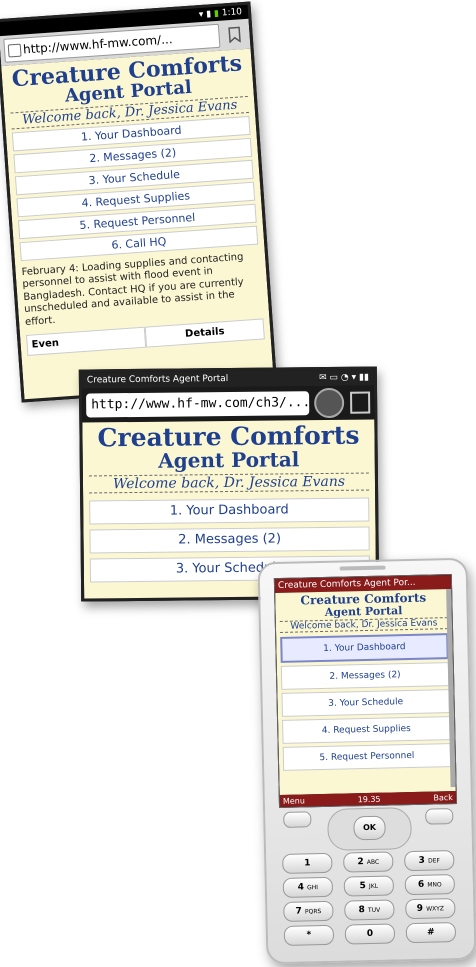 The height and width of the screenshot is (967, 476). Describe the element at coordinates (431, 933) in the screenshot. I see `key-hash: #` at that location.